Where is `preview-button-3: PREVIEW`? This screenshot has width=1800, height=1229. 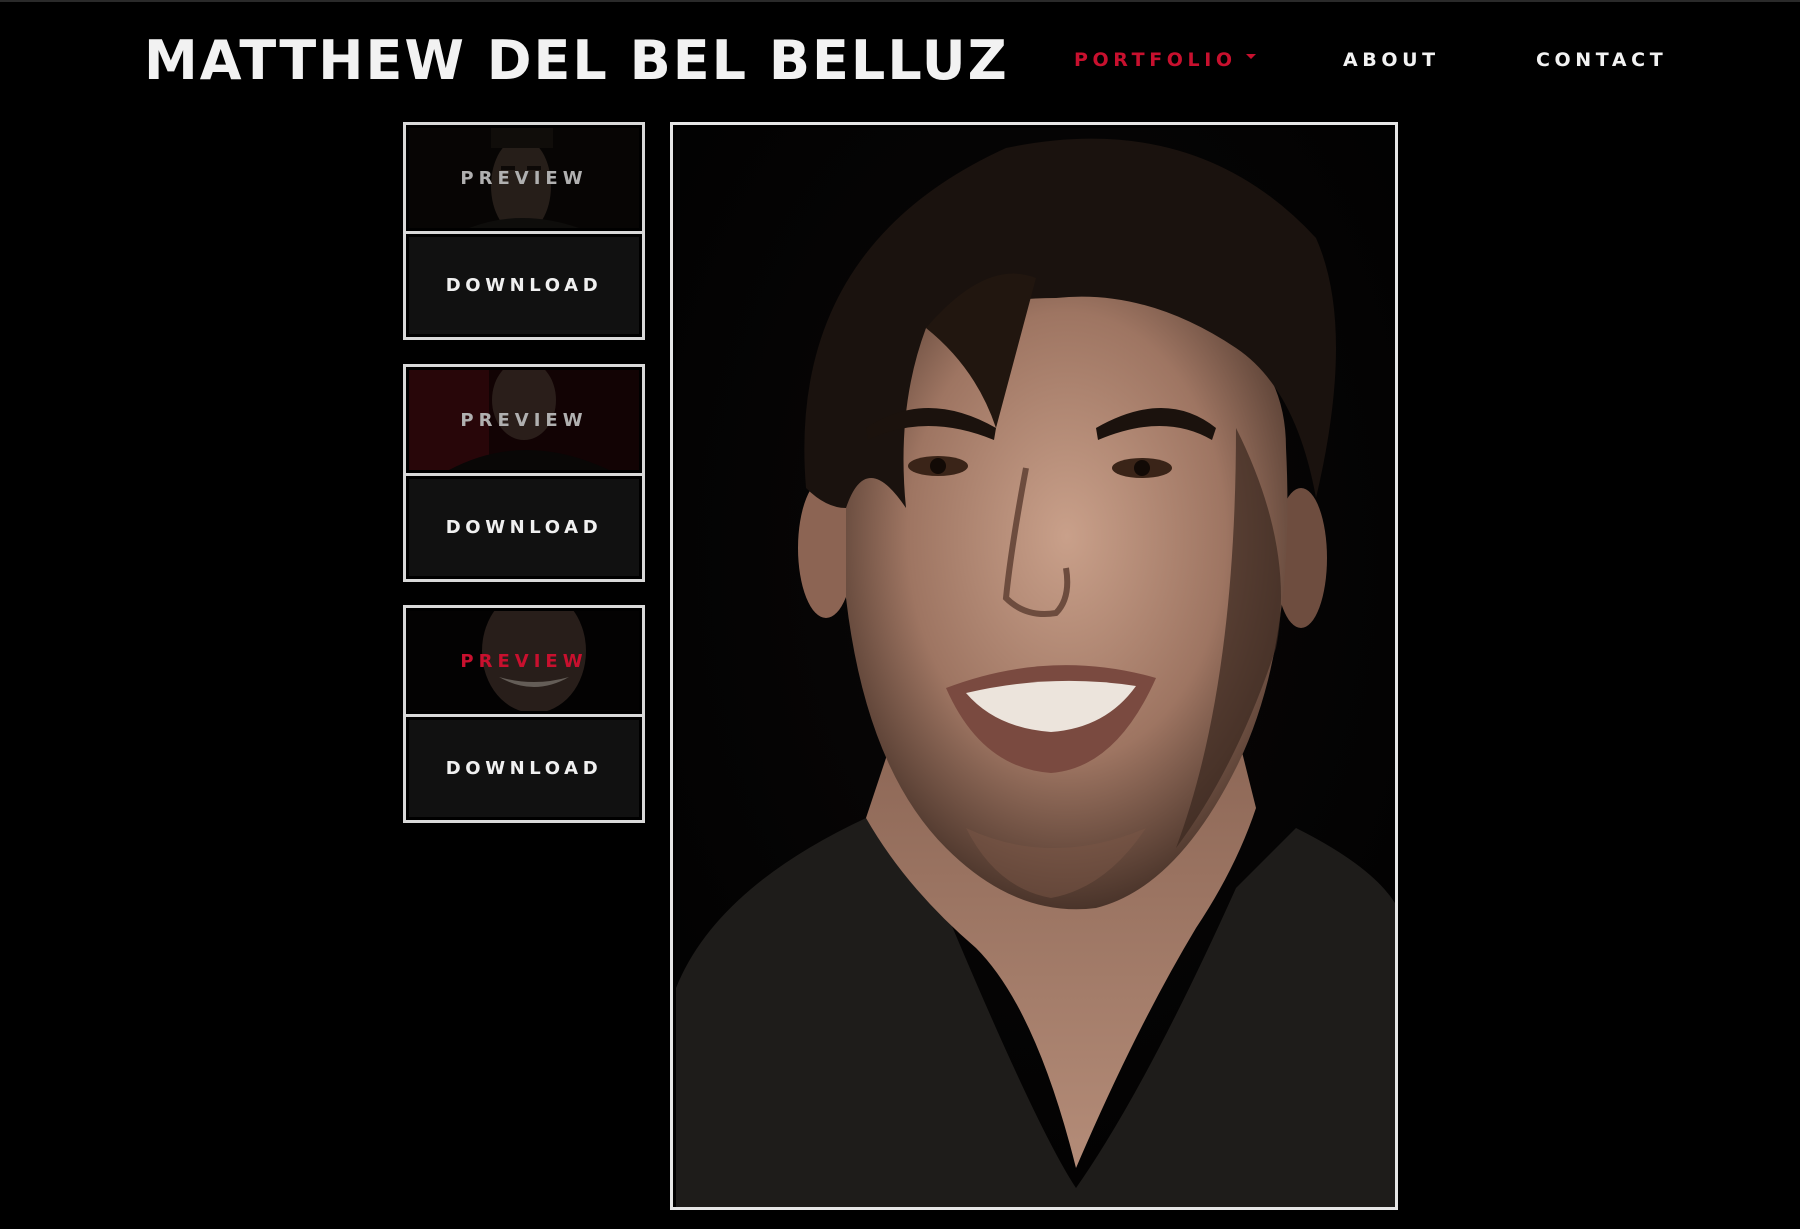 preview-button-3: PREVIEW is located at coordinates (524, 661).